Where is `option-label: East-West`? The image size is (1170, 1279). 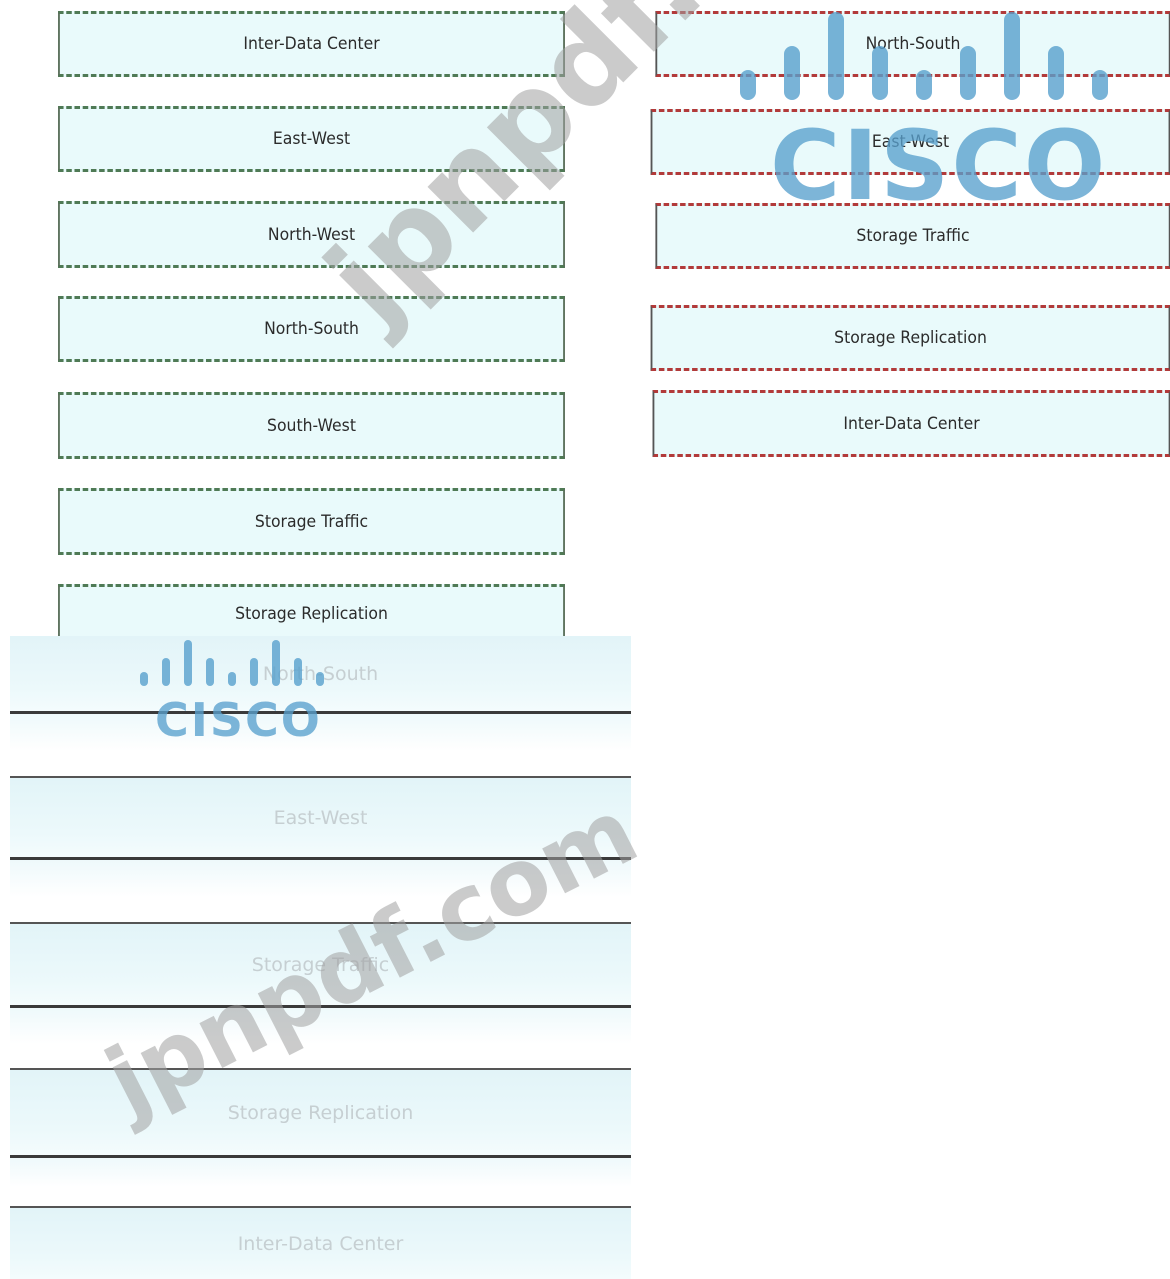 option-label: East-West is located at coordinates (311, 139).